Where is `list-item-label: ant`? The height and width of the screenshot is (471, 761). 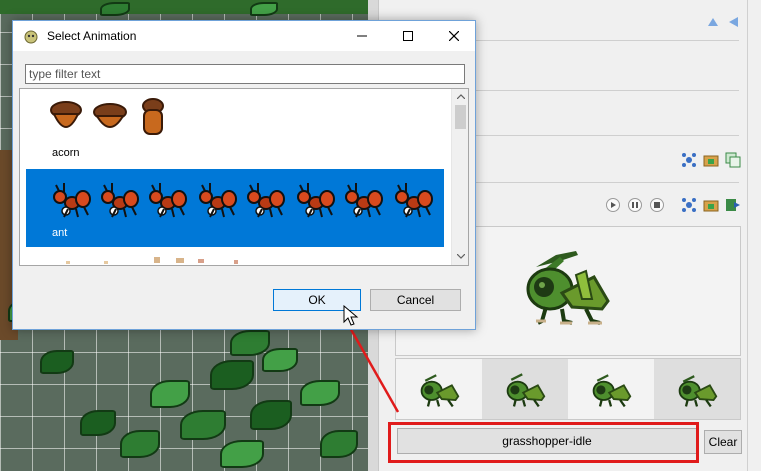
list-item-label: ant is located at coordinates (60, 233).